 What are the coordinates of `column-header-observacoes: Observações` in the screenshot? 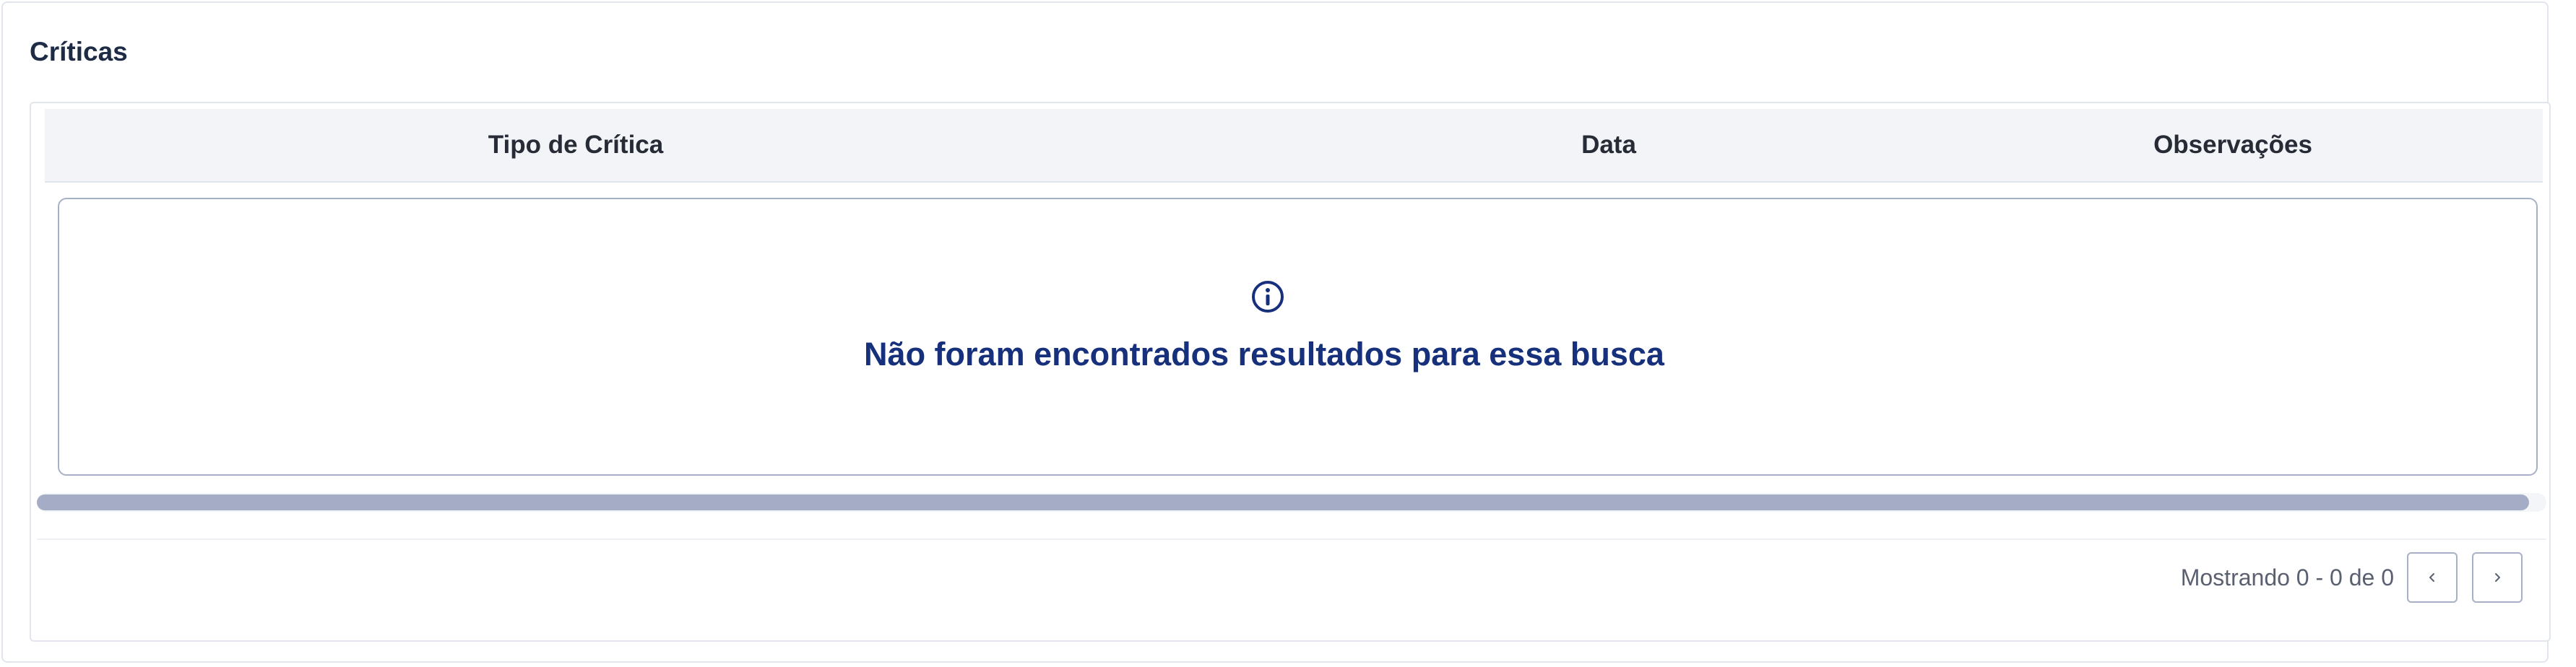 It's located at (2232, 145).